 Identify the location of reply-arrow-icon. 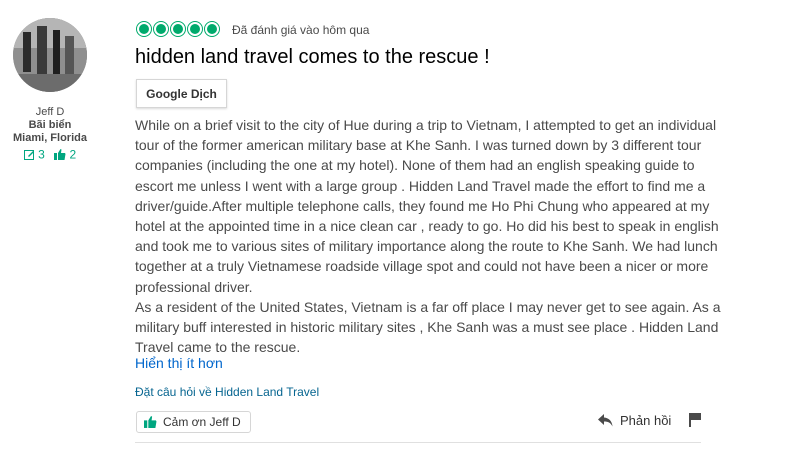
(605, 420).